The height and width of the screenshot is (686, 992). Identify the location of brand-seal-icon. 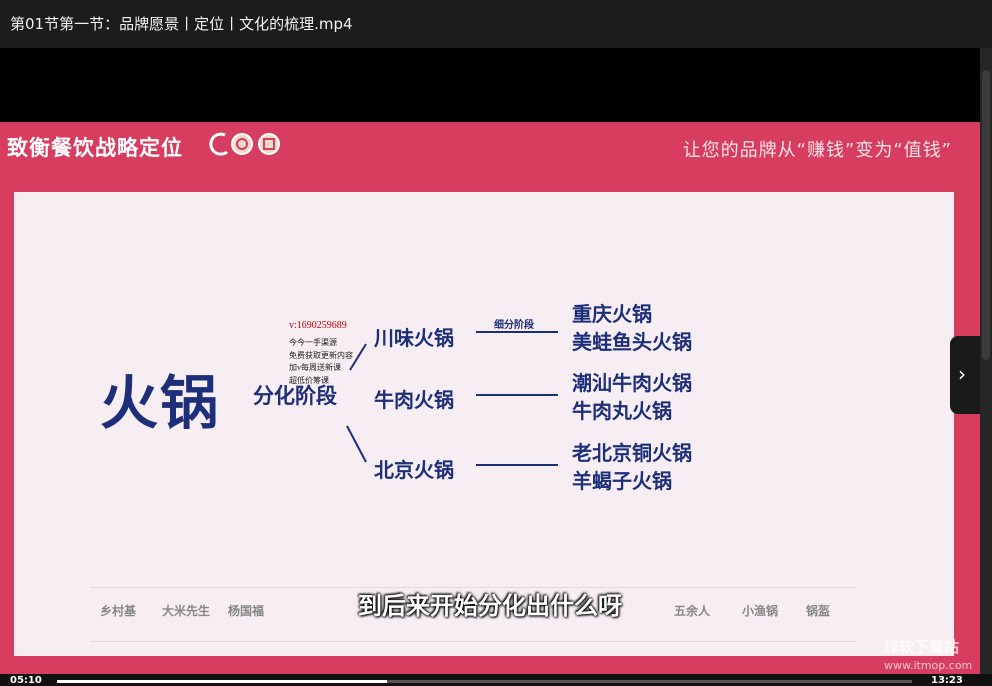
(242, 144).